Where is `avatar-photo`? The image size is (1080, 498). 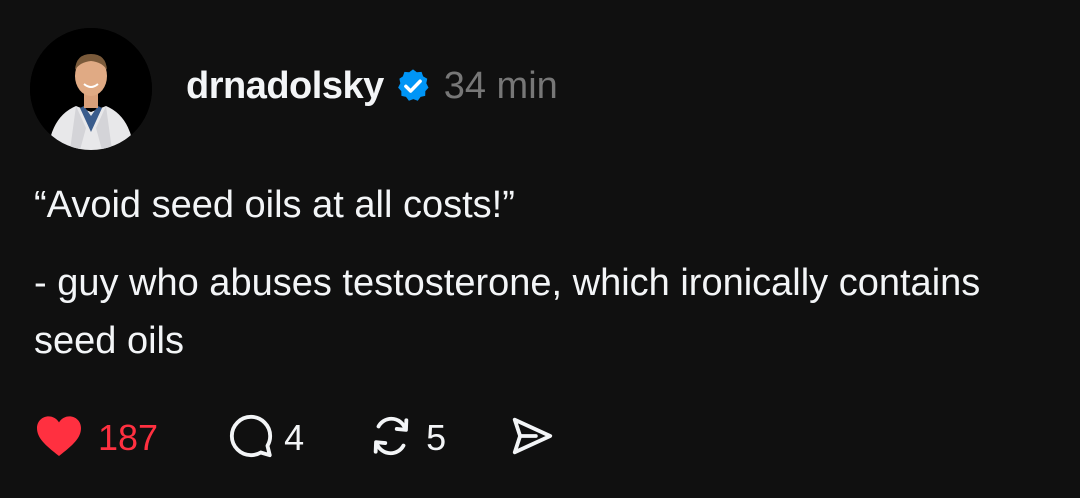
avatar-photo is located at coordinates (91, 89).